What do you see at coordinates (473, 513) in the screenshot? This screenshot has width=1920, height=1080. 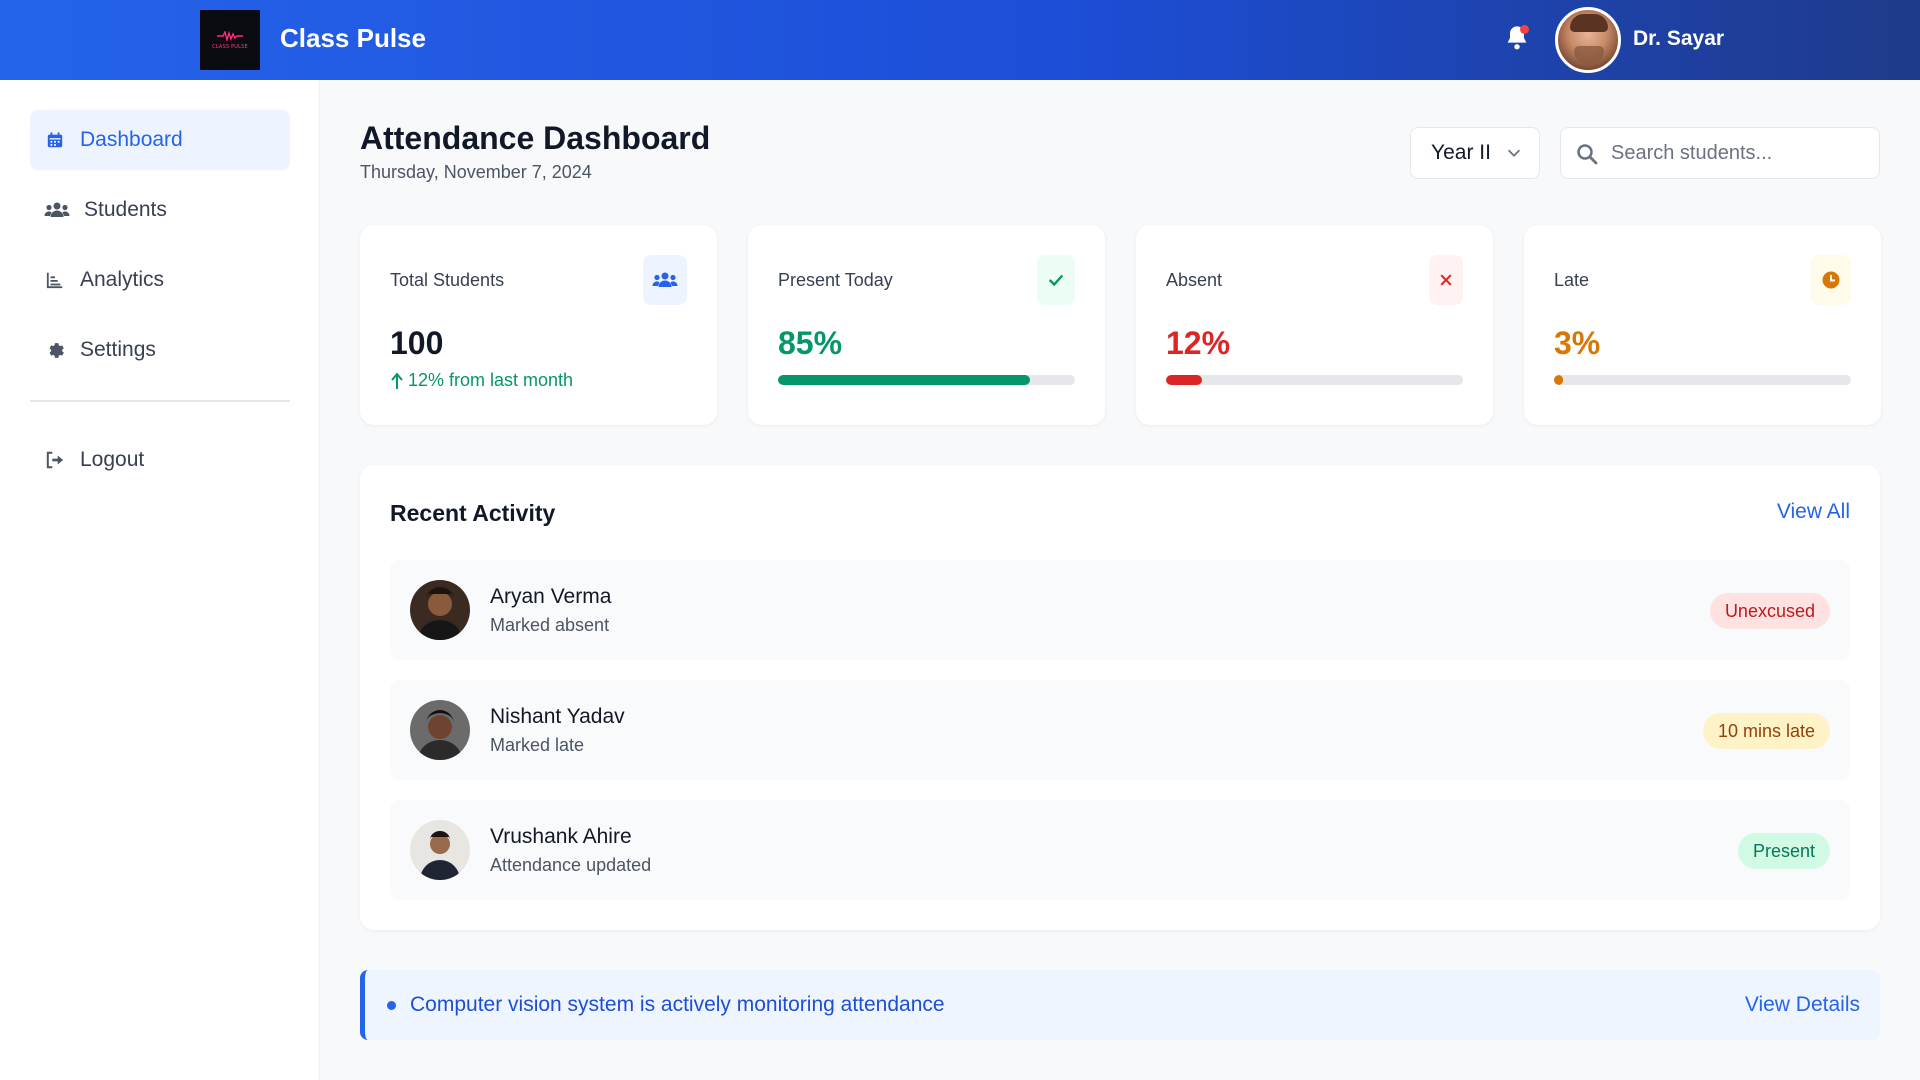 I see `section-title: Recent Activity` at bounding box center [473, 513].